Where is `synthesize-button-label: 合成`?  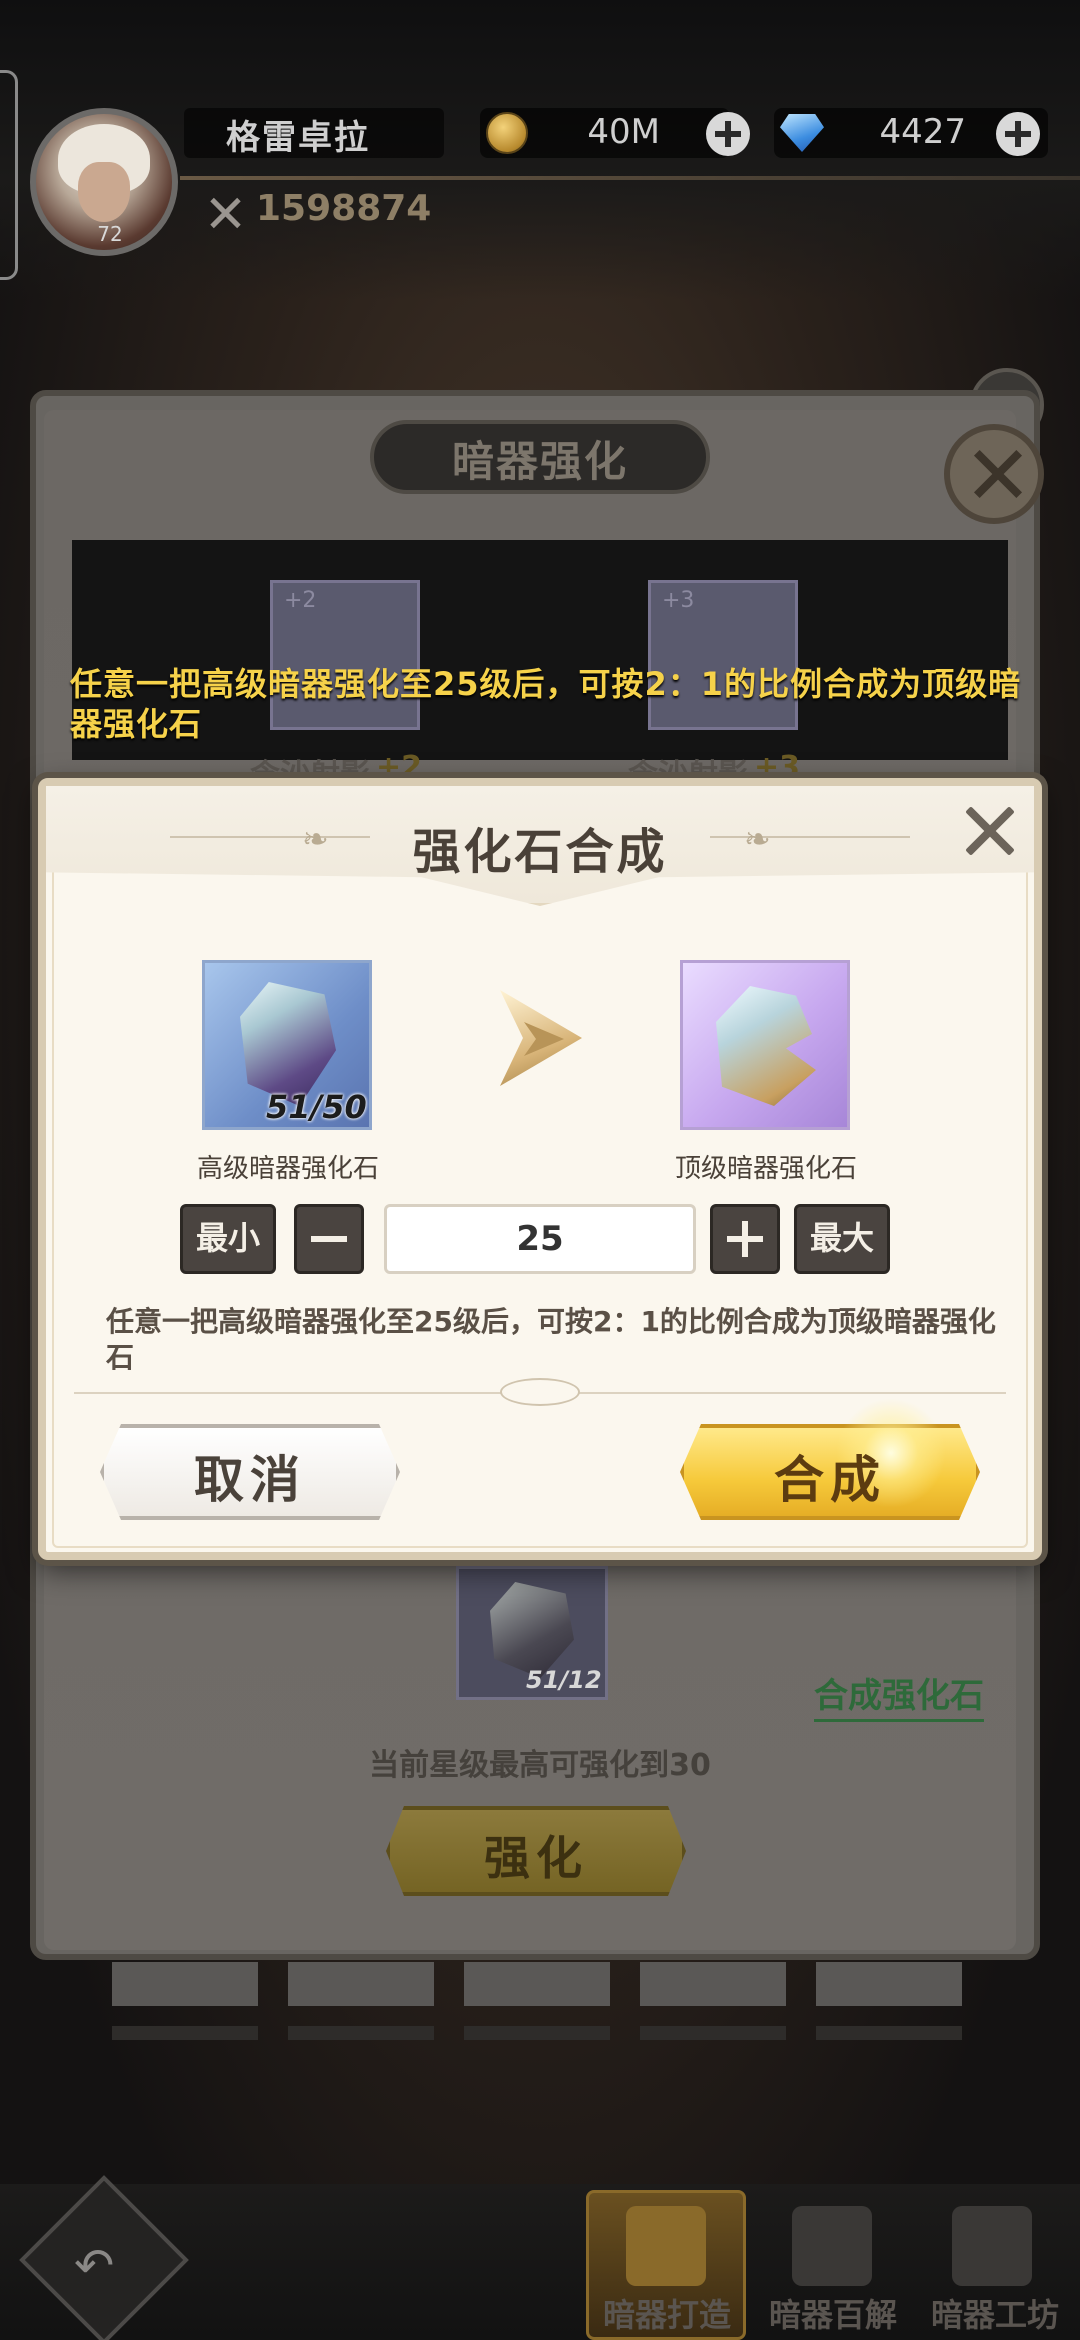 synthesize-button-label: 合成 is located at coordinates (830, 1480).